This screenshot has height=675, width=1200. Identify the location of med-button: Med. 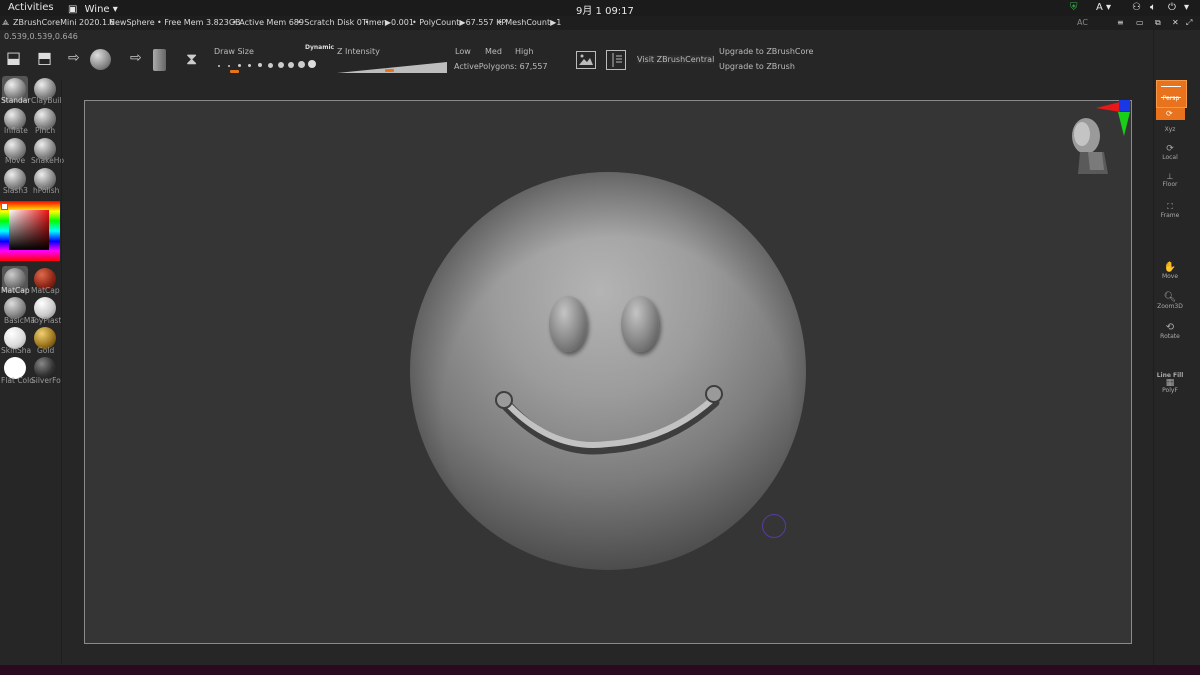
(493, 51).